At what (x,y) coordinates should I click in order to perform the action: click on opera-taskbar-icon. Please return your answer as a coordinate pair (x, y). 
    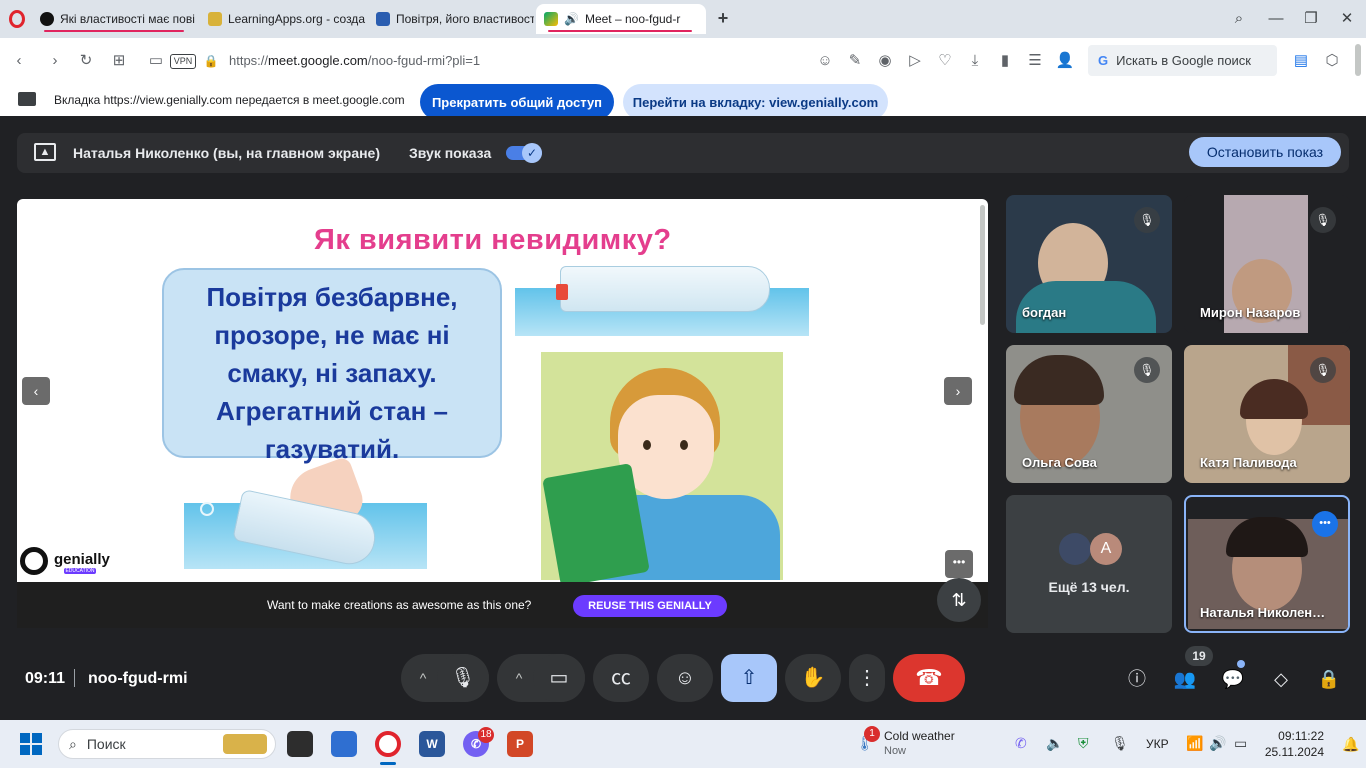
    Looking at the image, I should click on (388, 744).